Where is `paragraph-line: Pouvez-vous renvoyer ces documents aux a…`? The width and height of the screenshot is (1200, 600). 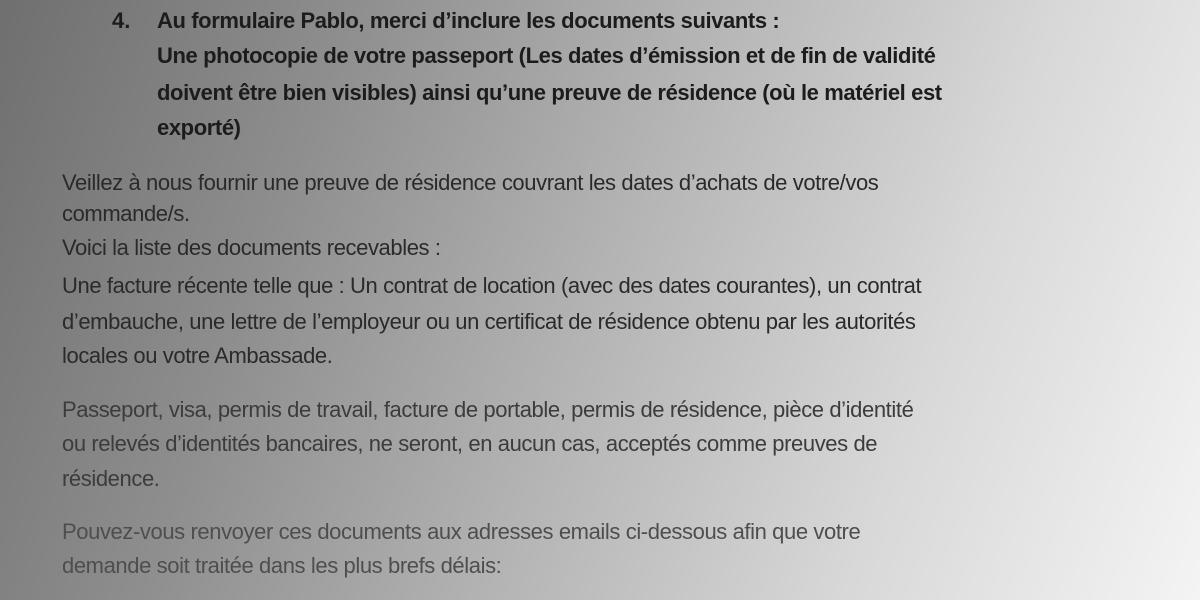 paragraph-line: Pouvez-vous renvoyer ces documents aux a… is located at coordinates (461, 531).